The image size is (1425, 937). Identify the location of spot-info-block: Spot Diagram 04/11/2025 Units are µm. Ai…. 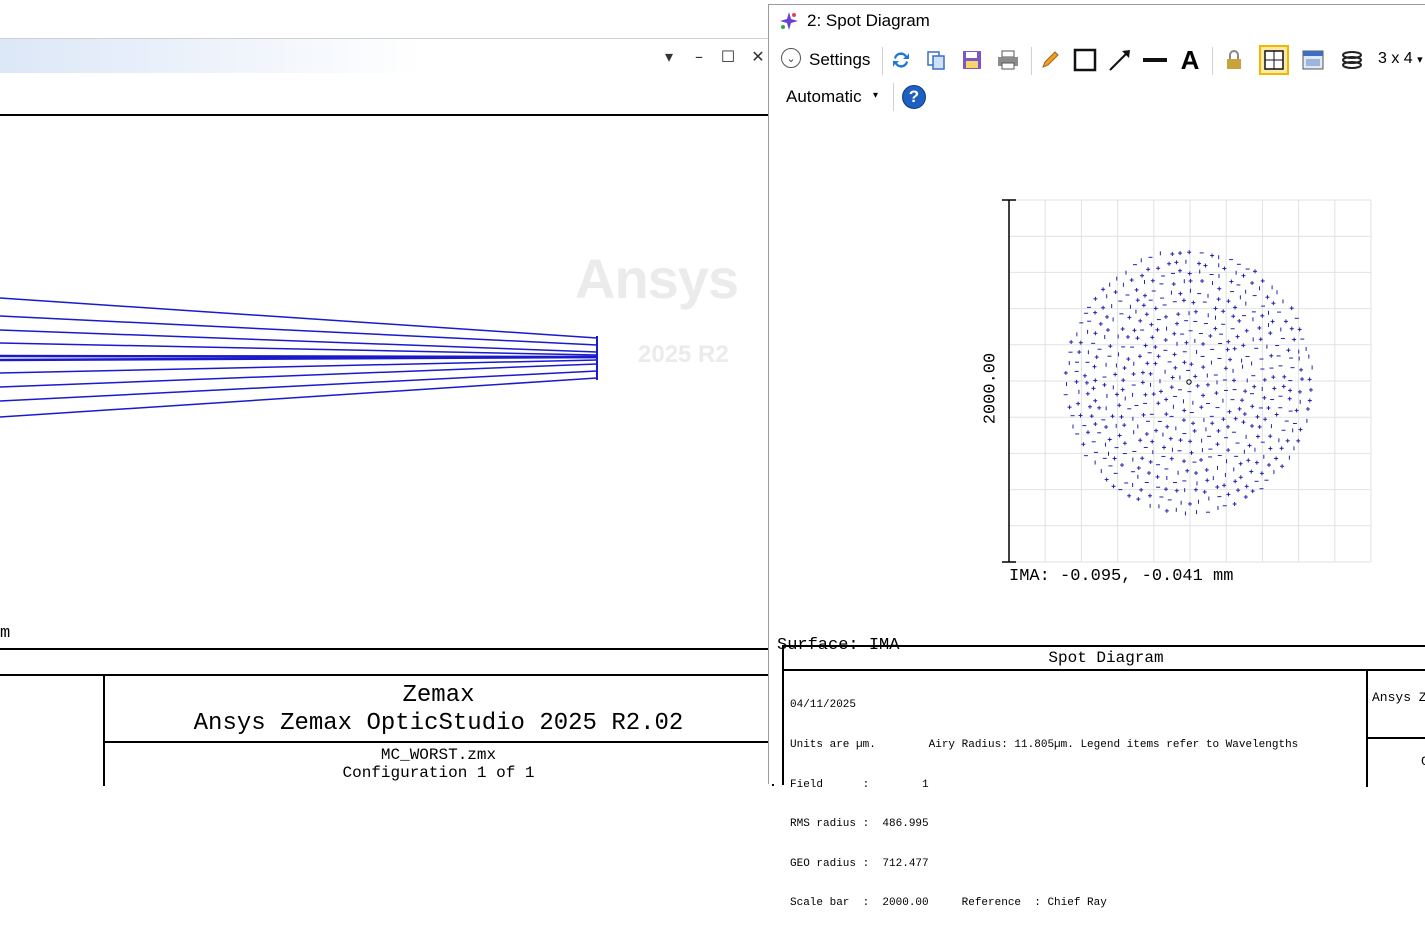
(1103, 777).